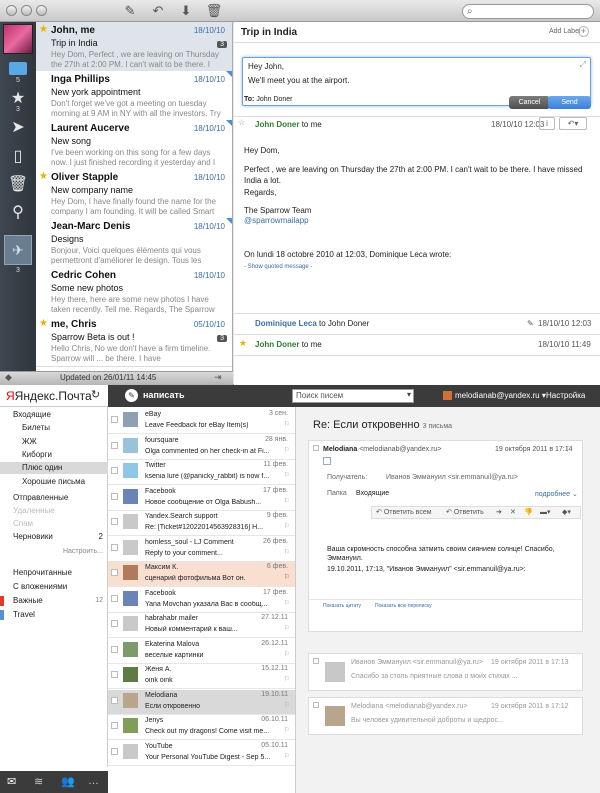 Image resolution: width=600 pixels, height=793 pixels. I want to click on logout-icon: ⇥, so click(218, 377).